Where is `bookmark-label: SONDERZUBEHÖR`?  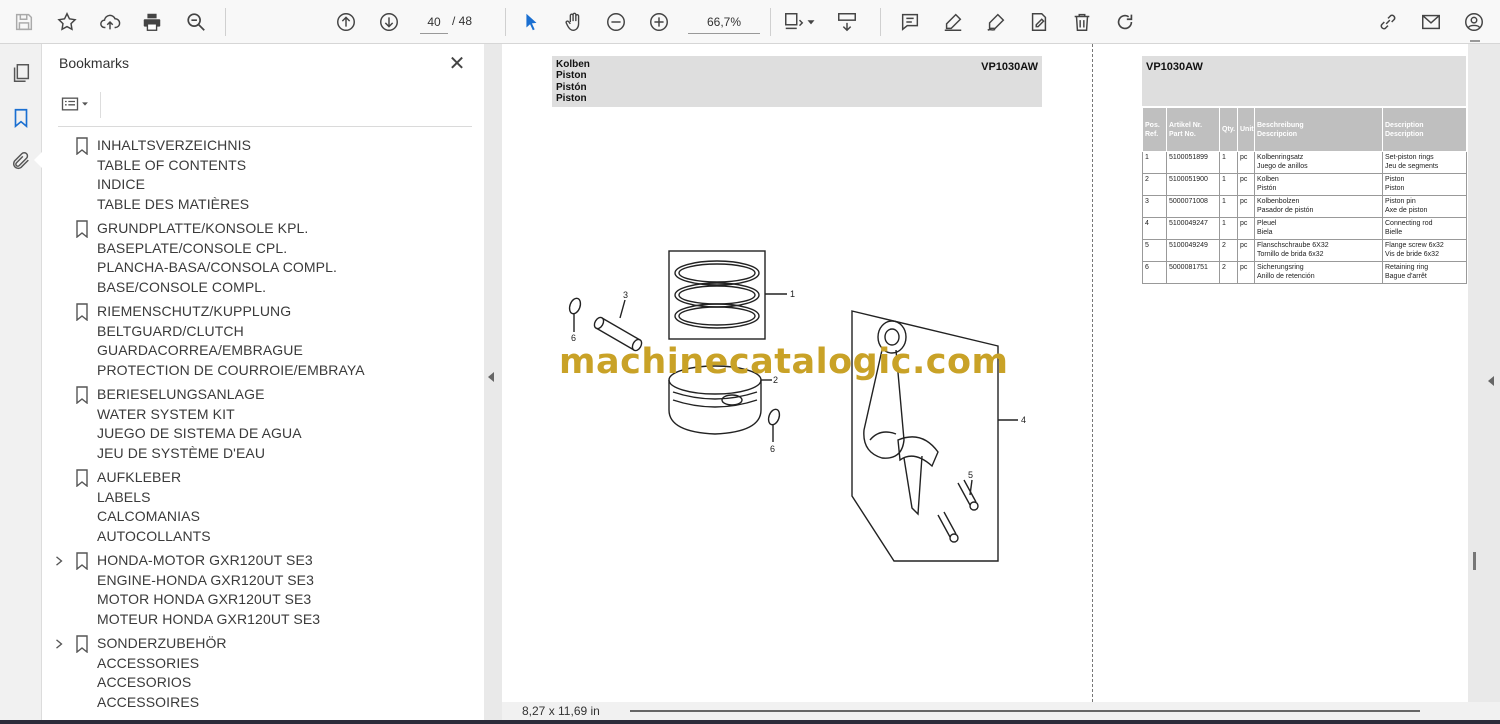
bookmark-label: SONDERZUBEHÖR is located at coordinates (162, 643).